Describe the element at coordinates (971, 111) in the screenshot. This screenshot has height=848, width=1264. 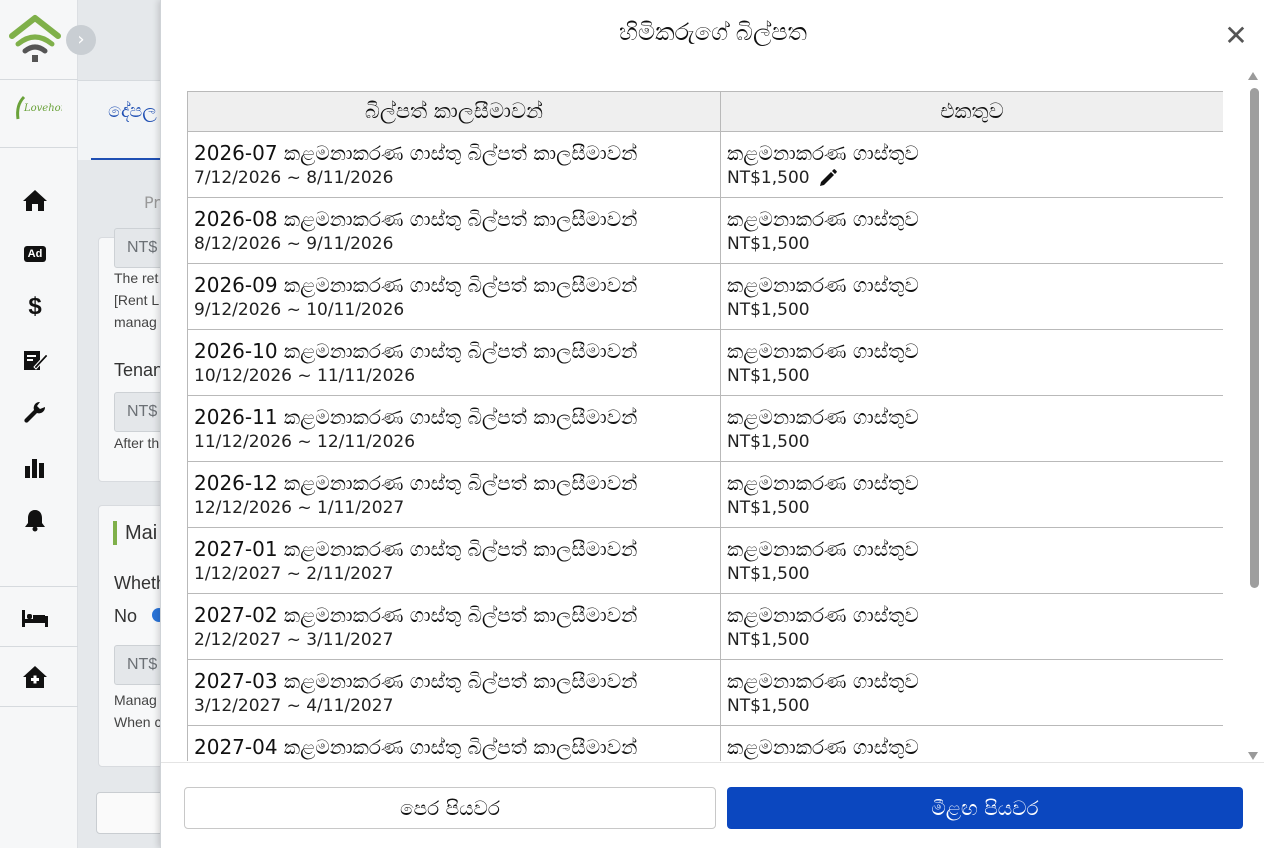
I see `column-header-total: එකතුව` at that location.